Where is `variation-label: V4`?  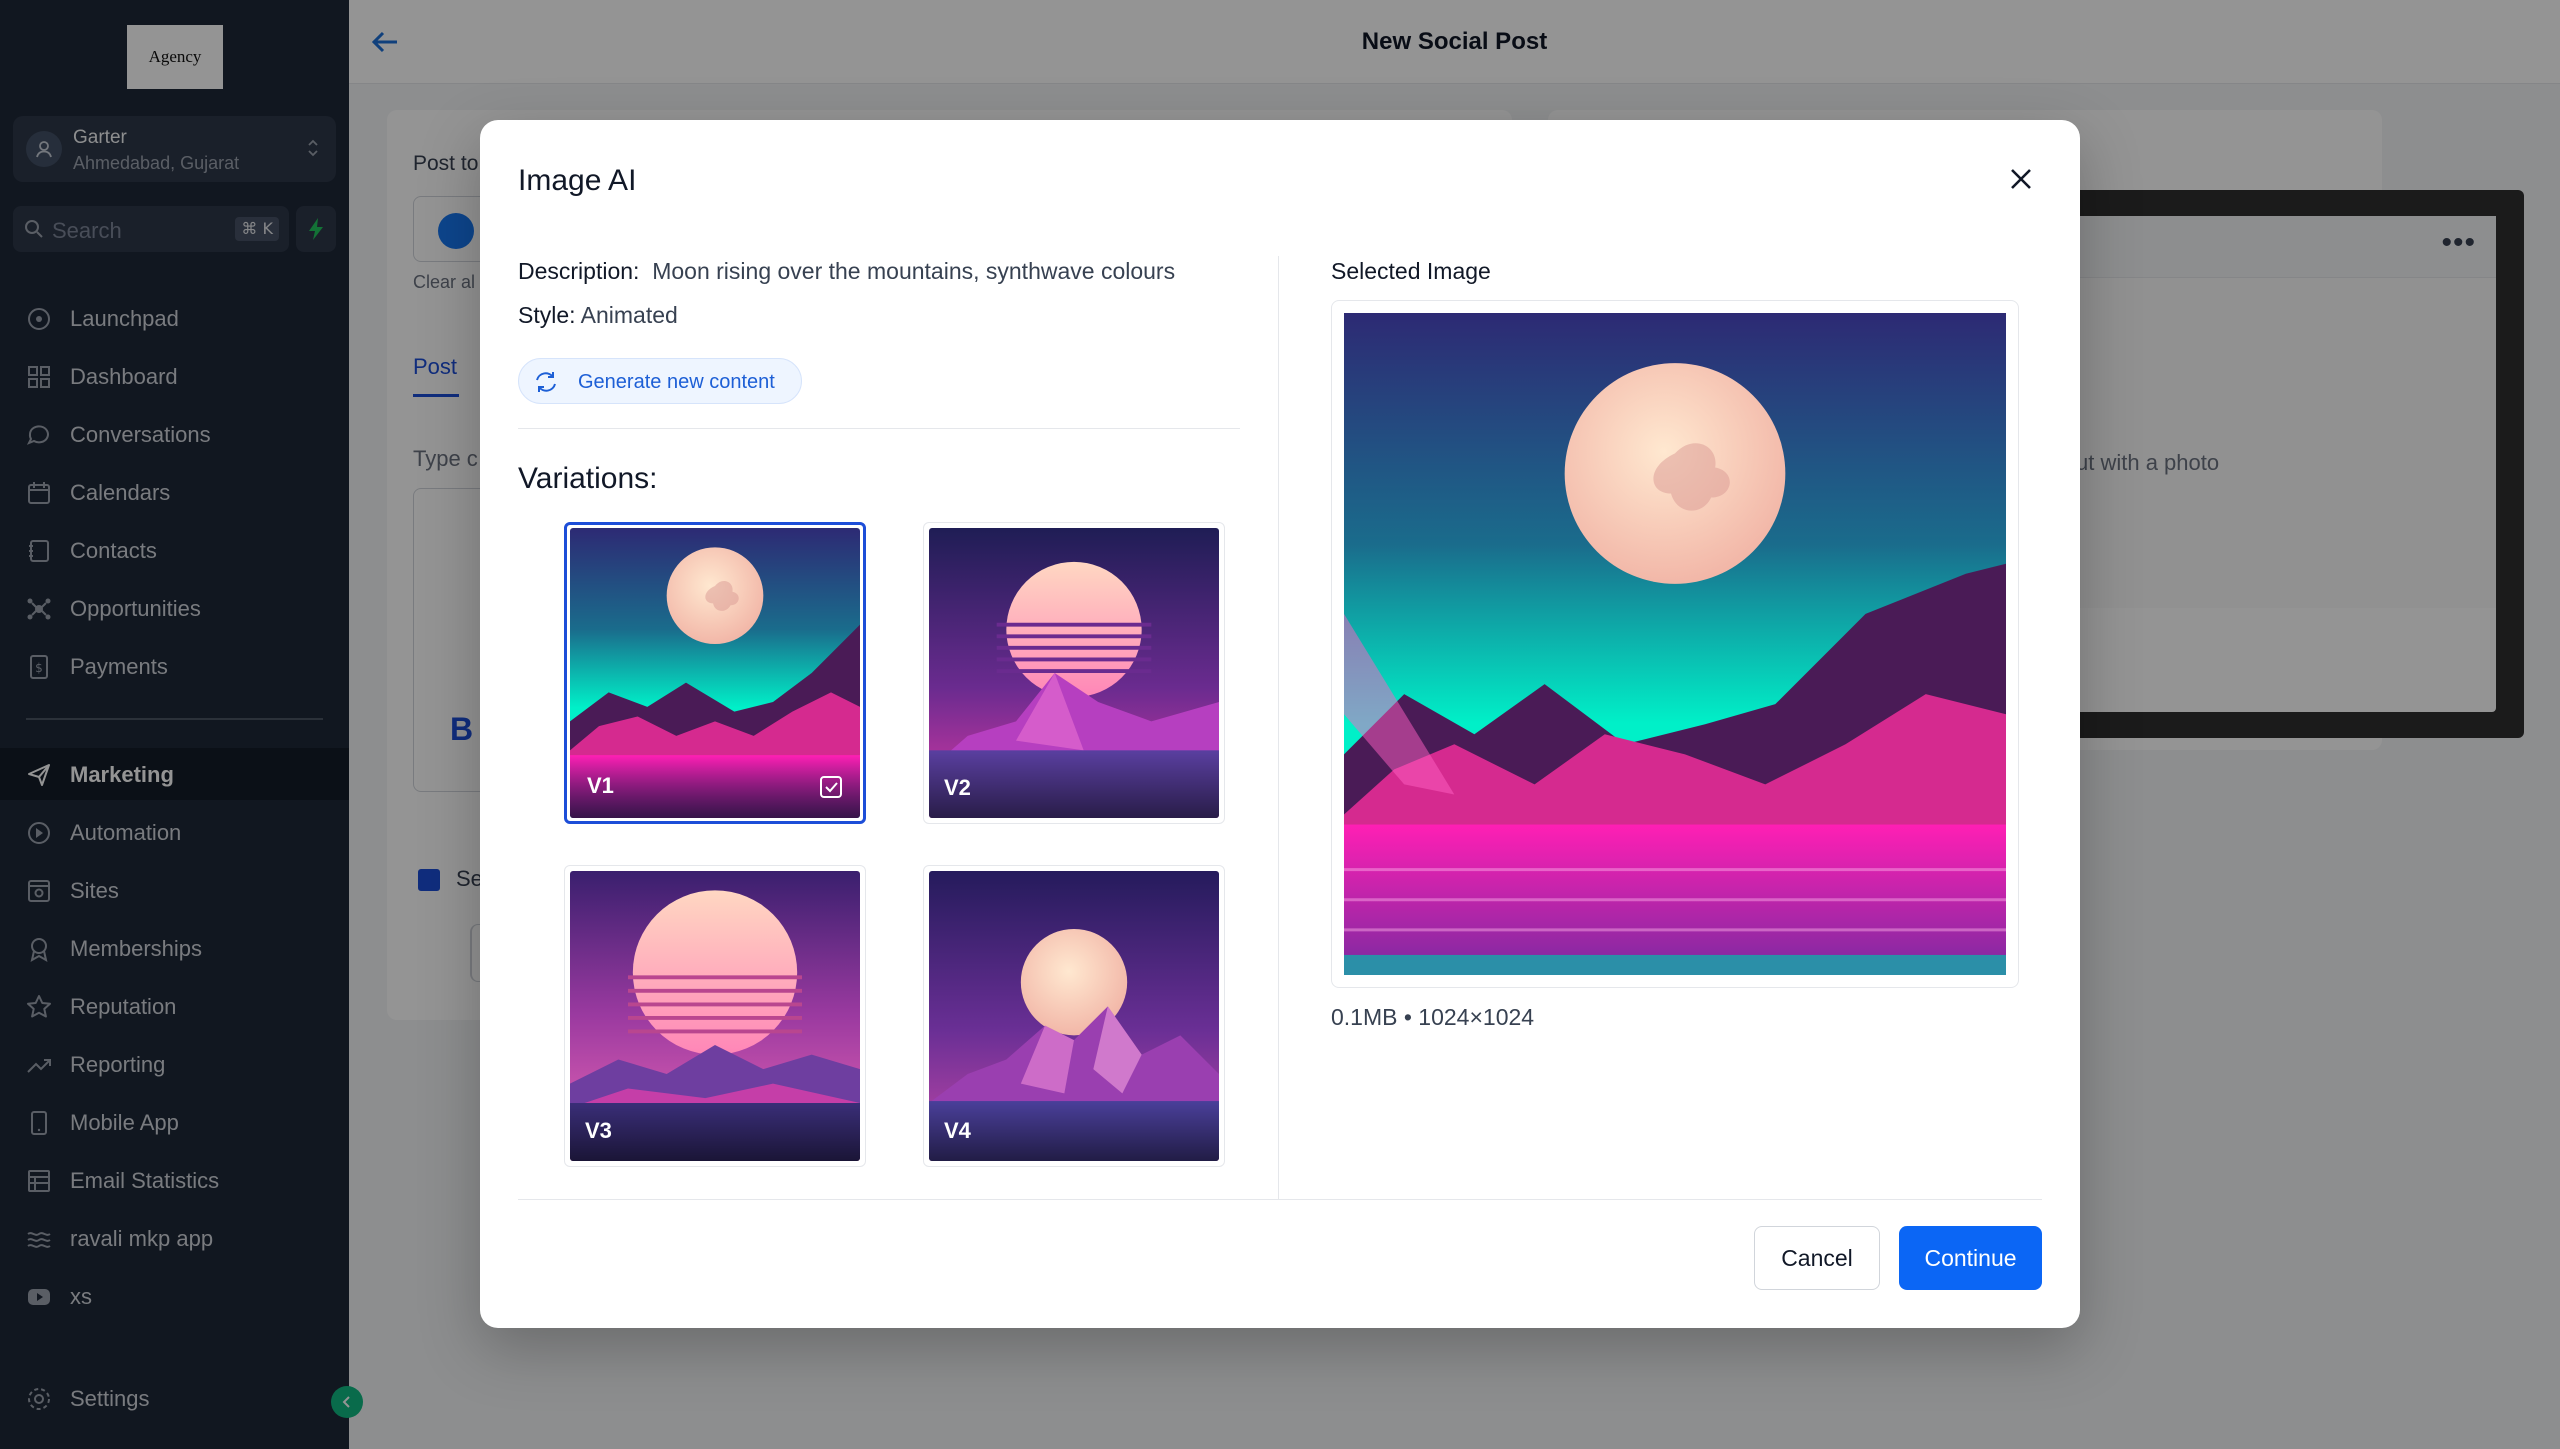 variation-label: V4 is located at coordinates (957, 1130).